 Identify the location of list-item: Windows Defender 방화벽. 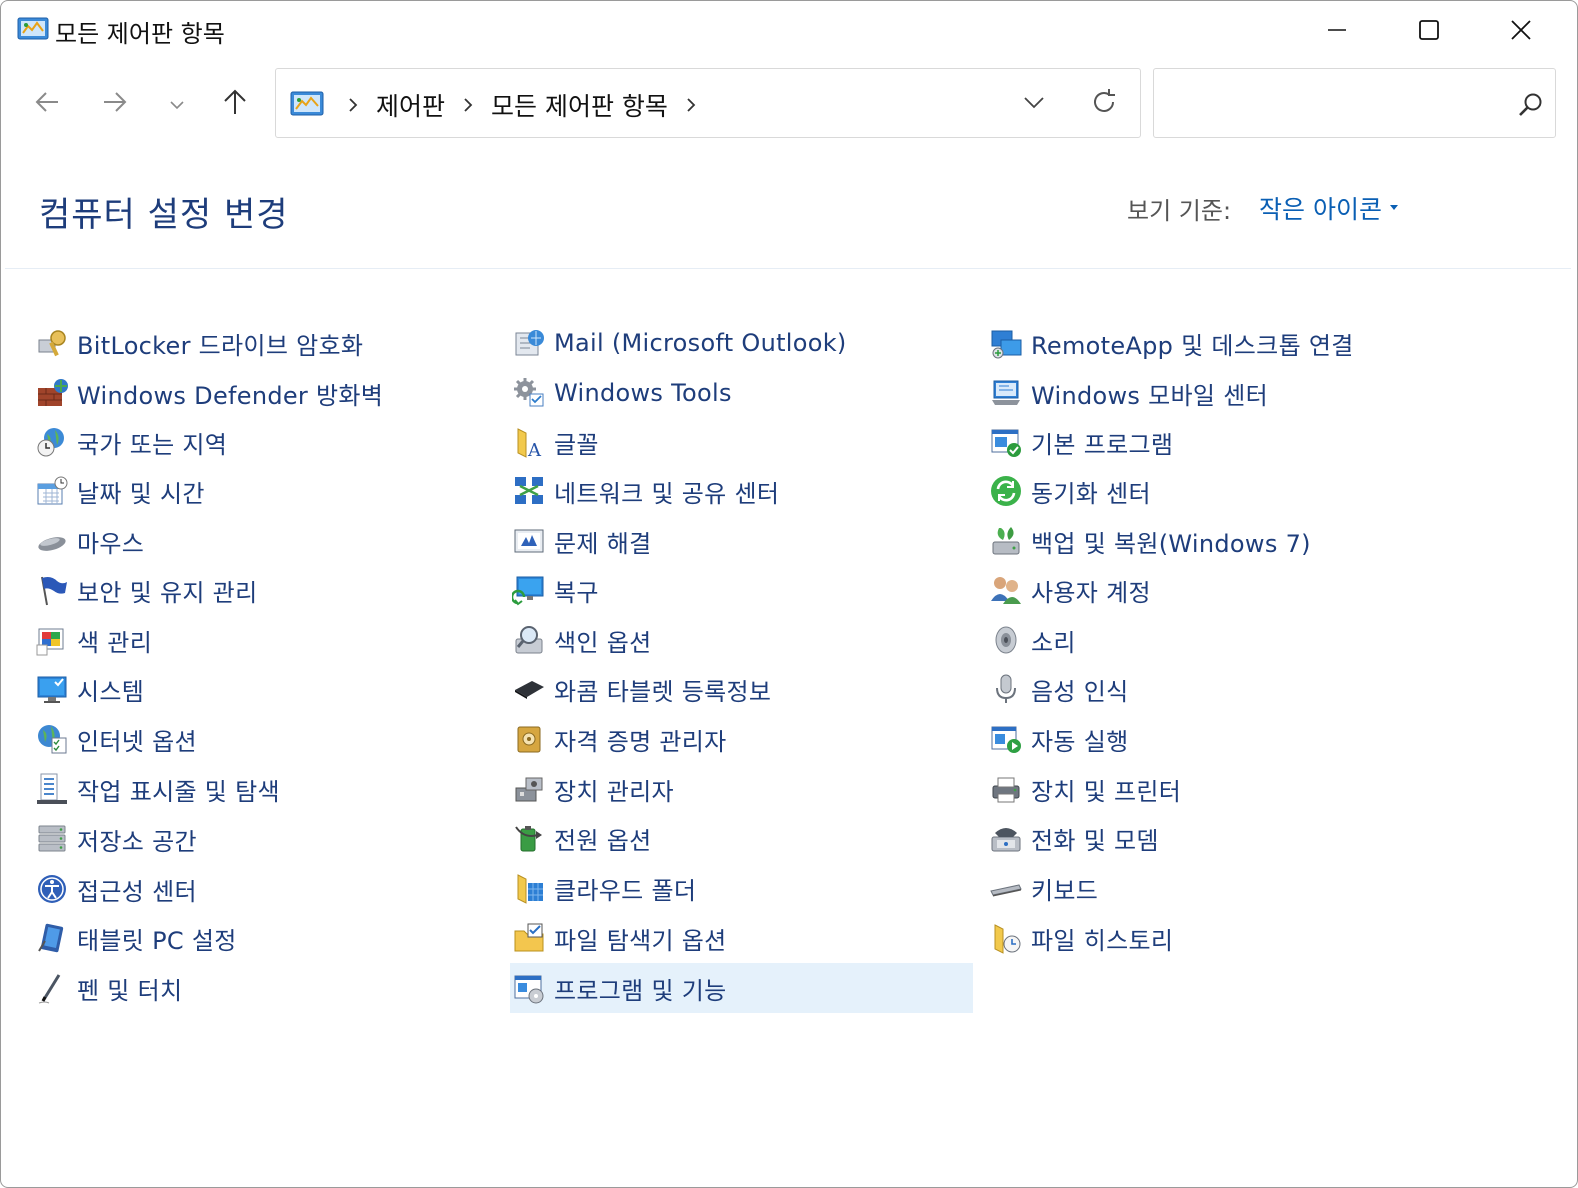
(209, 393).